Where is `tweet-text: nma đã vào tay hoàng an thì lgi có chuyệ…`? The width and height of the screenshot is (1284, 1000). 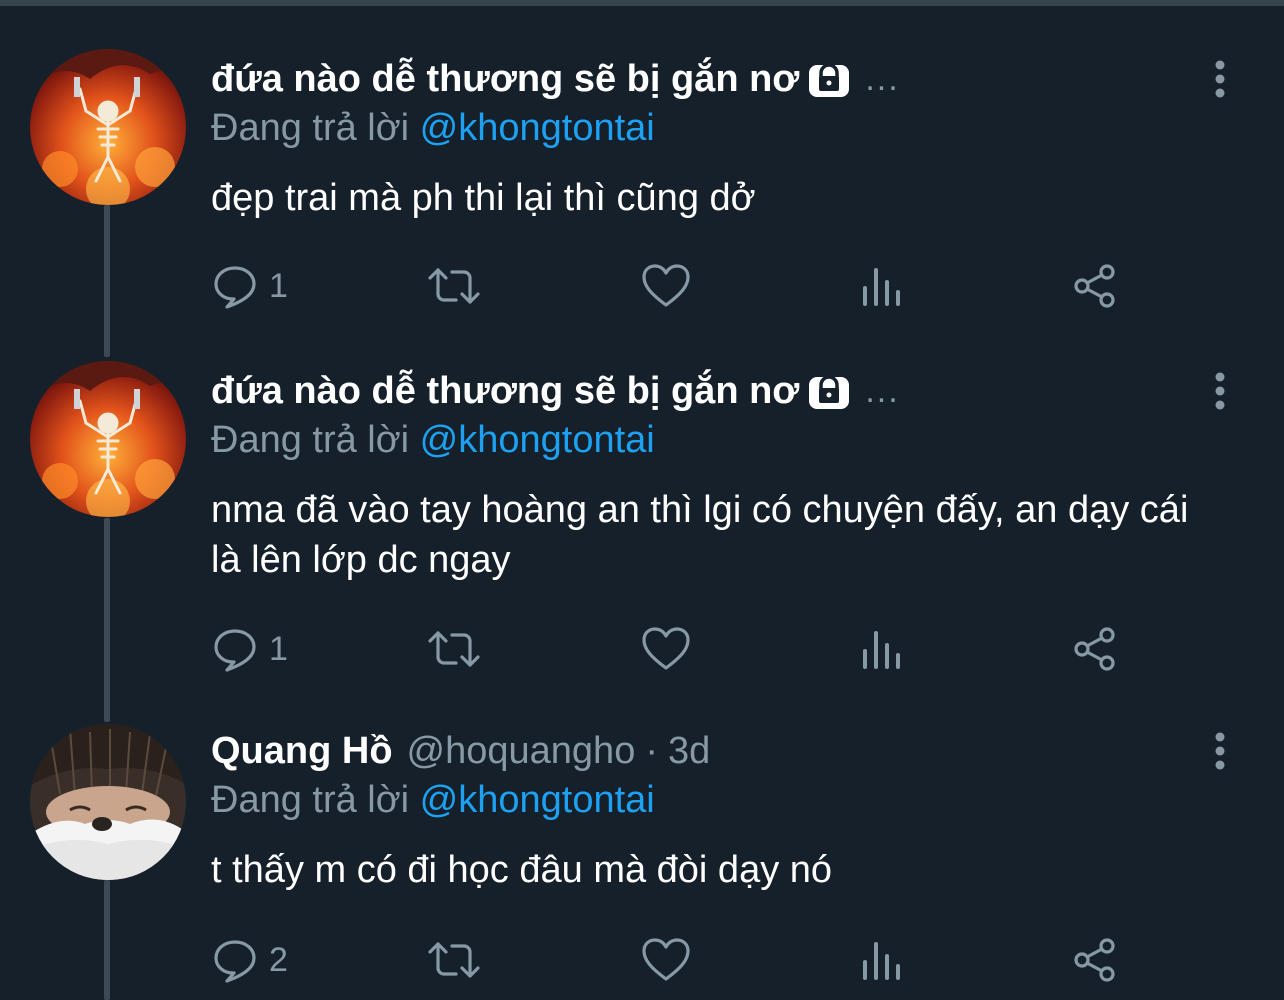
tweet-text: nma đã vào tay hoàng an thì lgi có chuyệ… is located at coordinates (700, 535).